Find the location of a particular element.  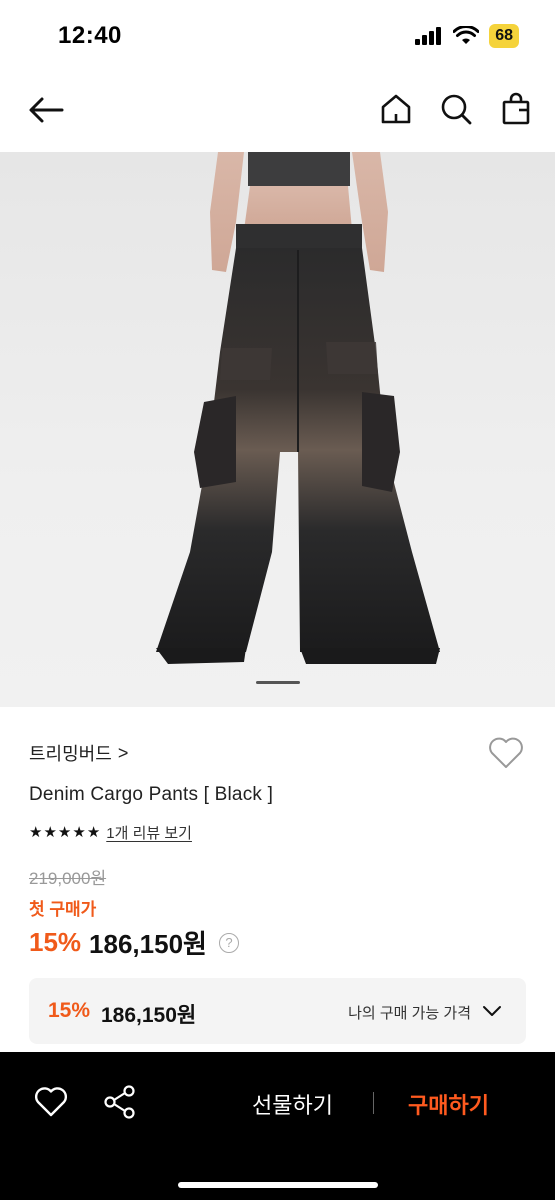

review-link: 1개 리뷰 보기 is located at coordinates (149, 832).